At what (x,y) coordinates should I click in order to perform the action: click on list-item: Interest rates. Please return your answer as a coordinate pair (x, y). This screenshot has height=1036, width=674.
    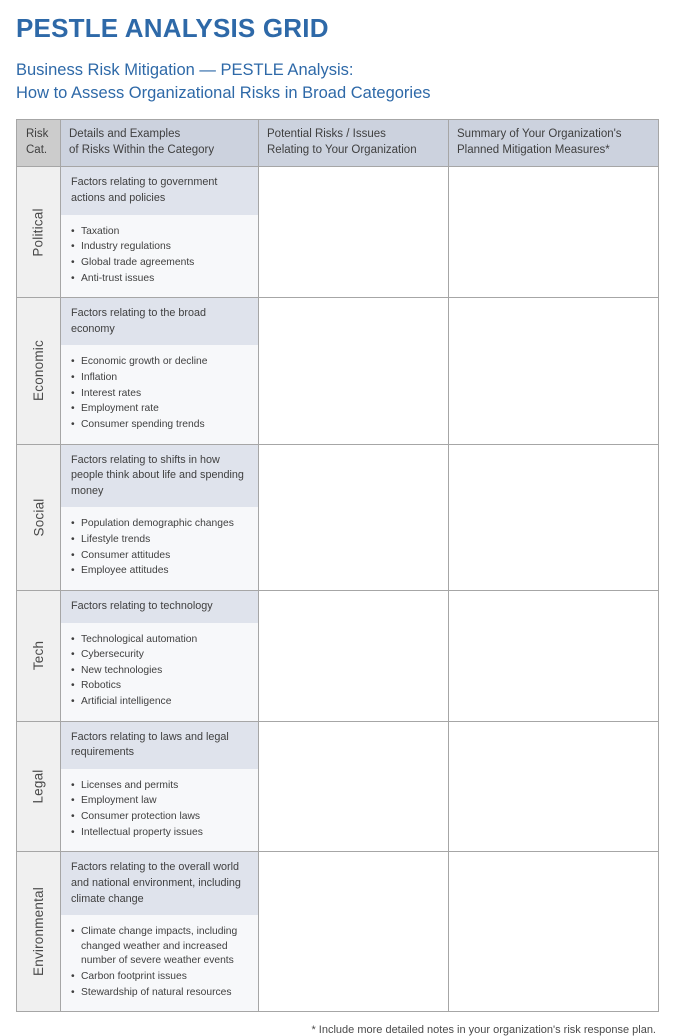
    Looking at the image, I should click on (160, 394).